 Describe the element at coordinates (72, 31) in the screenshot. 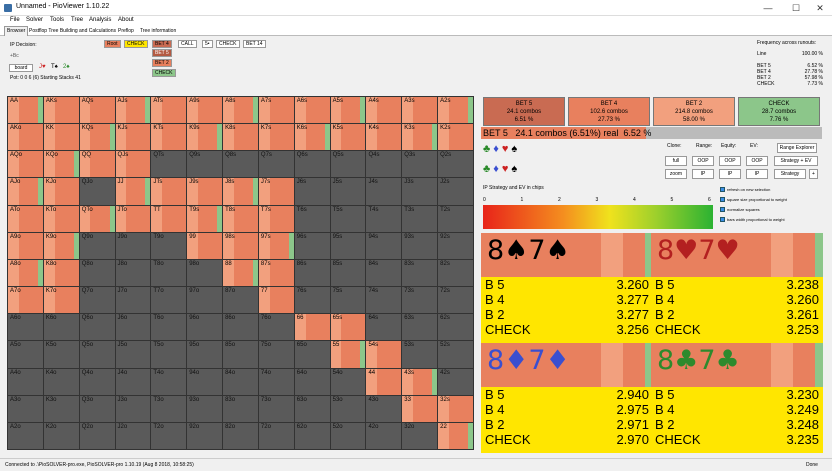

I see `tab-postflop: Postflop Tree Building and Calculations` at that location.